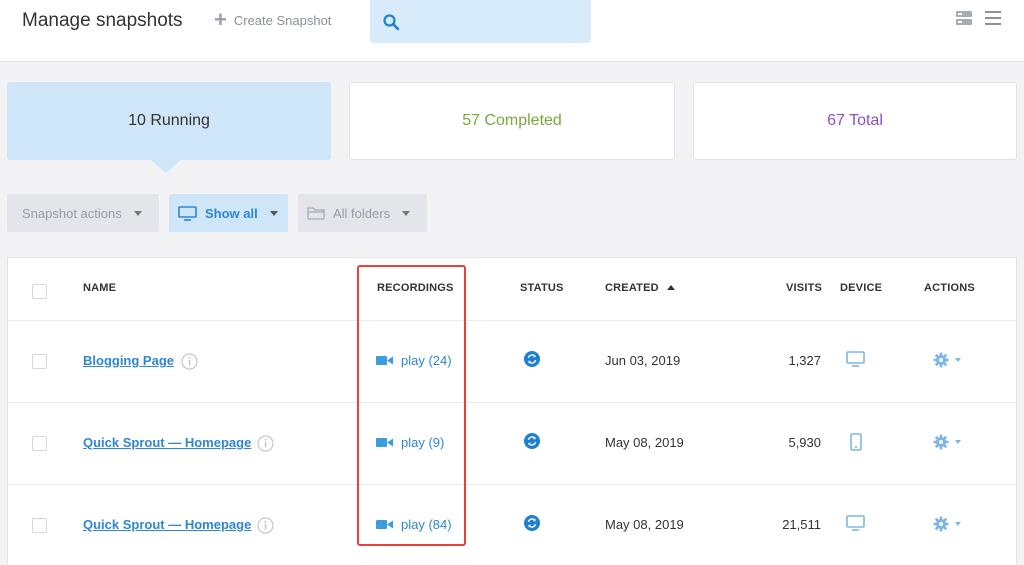 Image resolution: width=1024 pixels, height=565 pixels. What do you see at coordinates (426, 524) in the screenshot?
I see `play-recordings-label: play (84)` at bounding box center [426, 524].